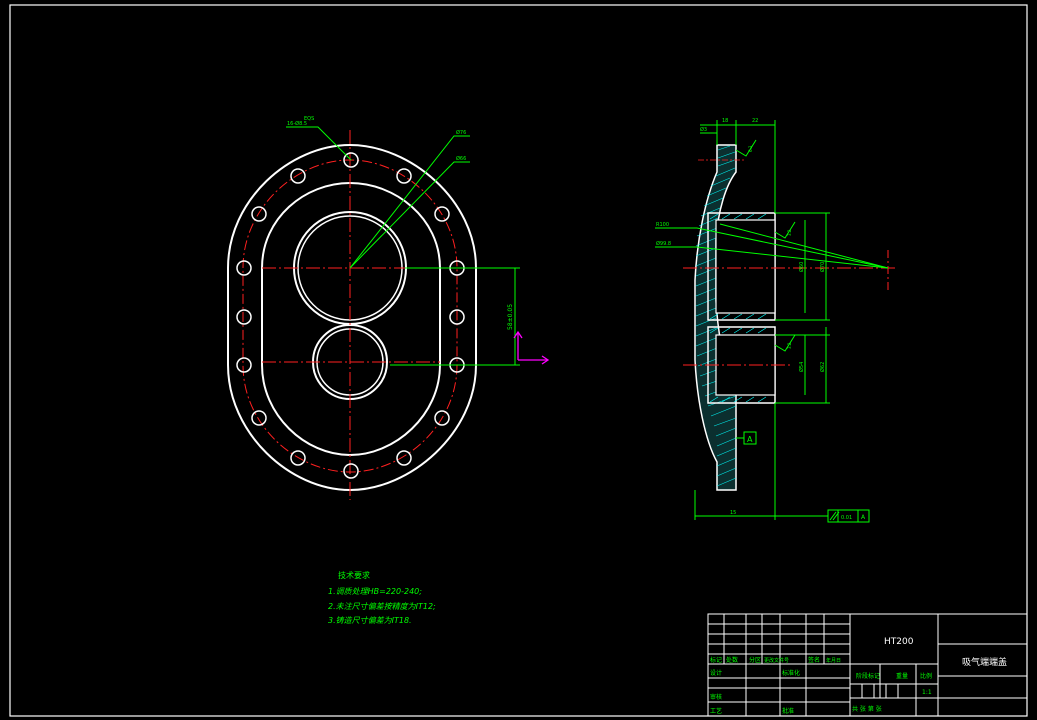 The image size is (1037, 720). Describe the element at coordinates (461, 158) in the screenshot. I see `dia-small-label: Ø66` at that location.